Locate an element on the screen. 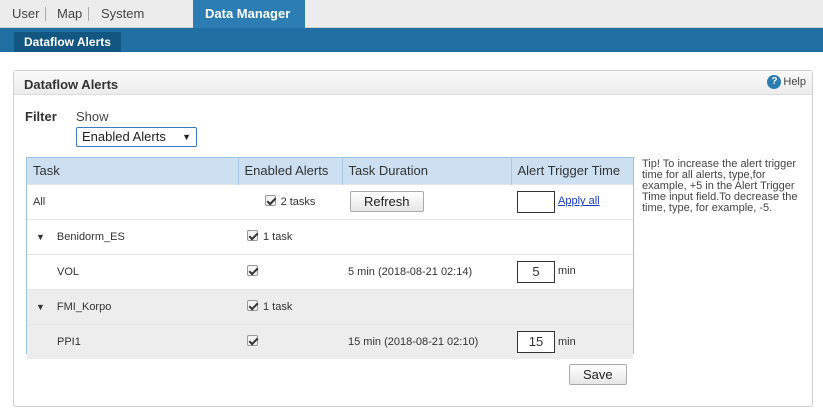 The width and height of the screenshot is (823, 411). help-icon: ? is located at coordinates (774, 82).